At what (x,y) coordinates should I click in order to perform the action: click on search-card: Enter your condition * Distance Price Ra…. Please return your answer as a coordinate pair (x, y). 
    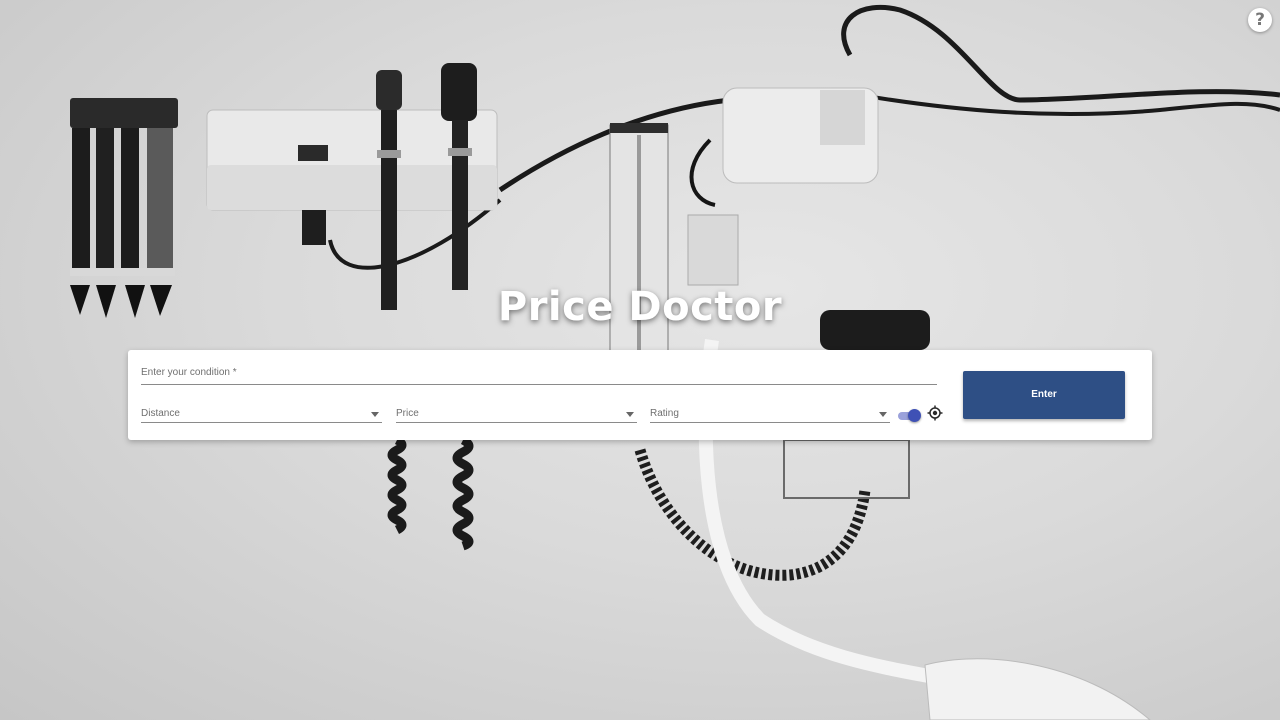
    Looking at the image, I should click on (640, 395).